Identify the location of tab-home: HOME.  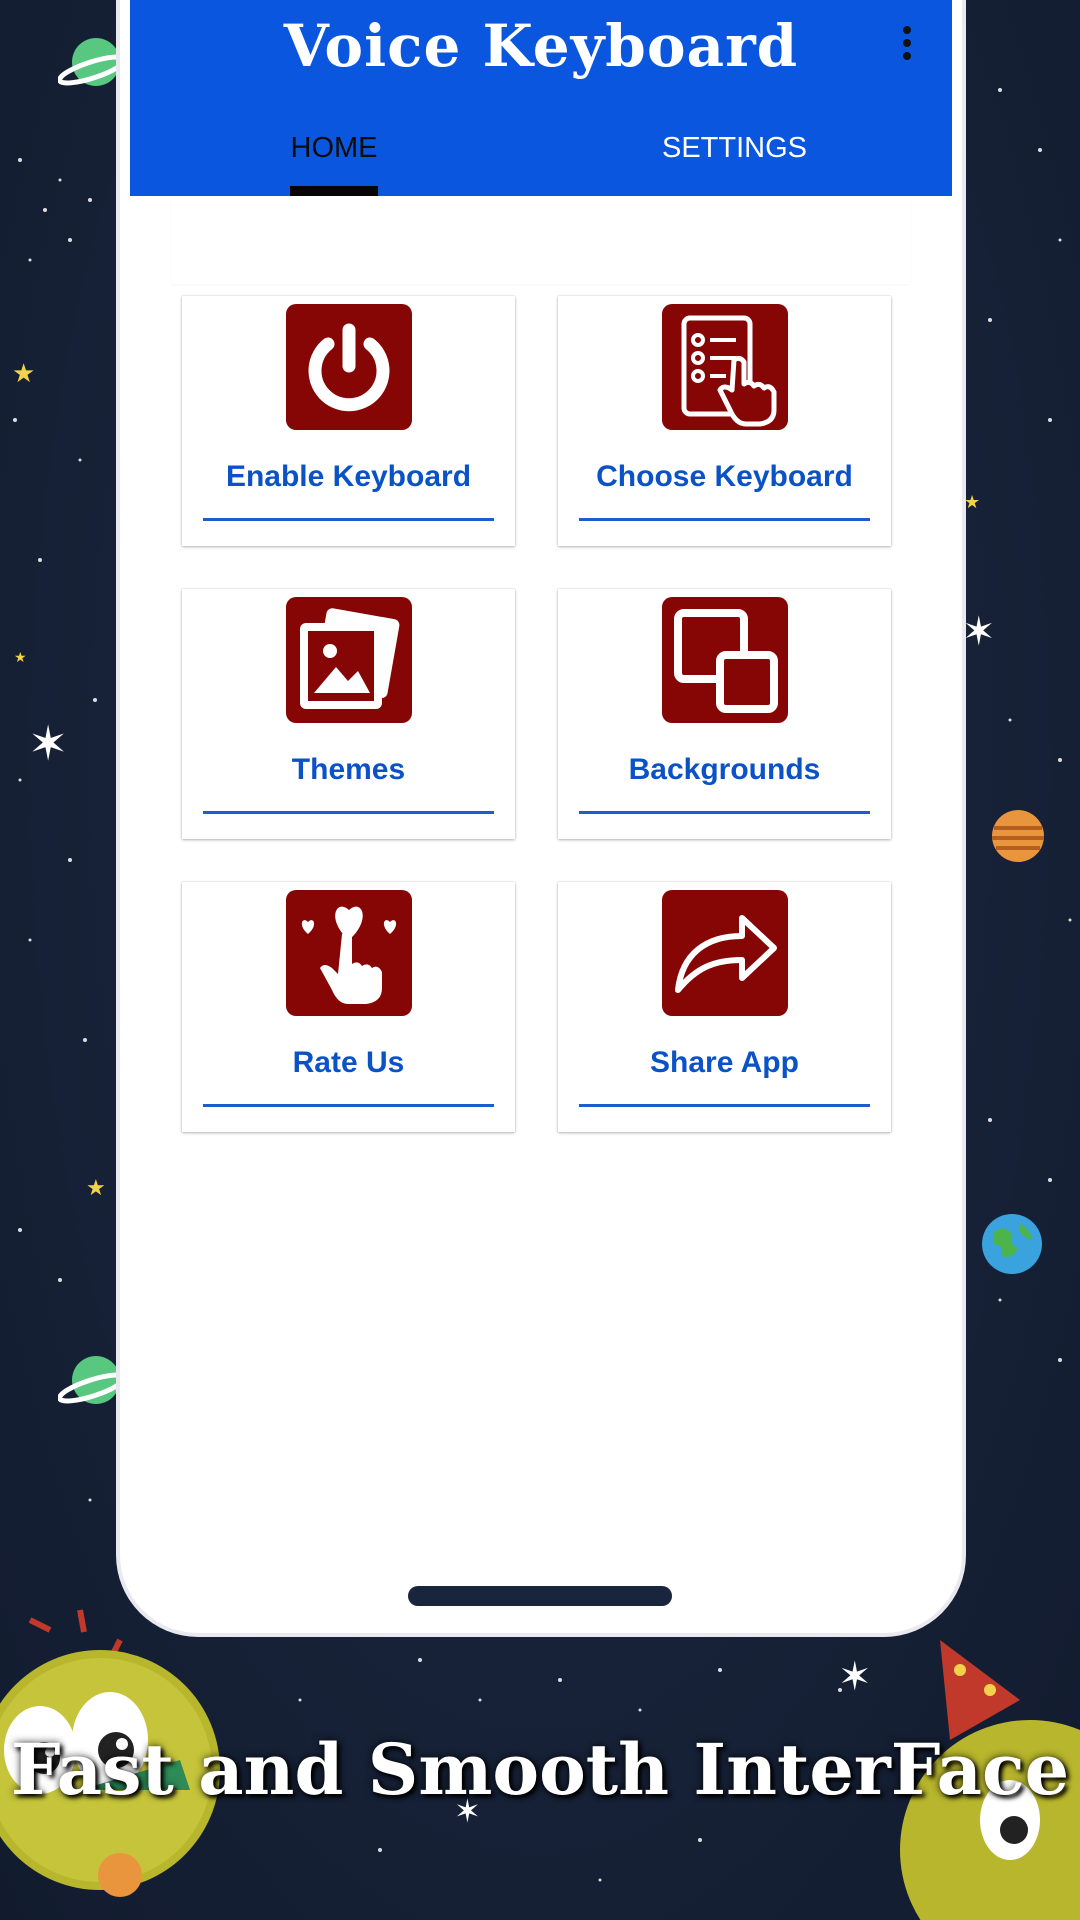
(334, 142).